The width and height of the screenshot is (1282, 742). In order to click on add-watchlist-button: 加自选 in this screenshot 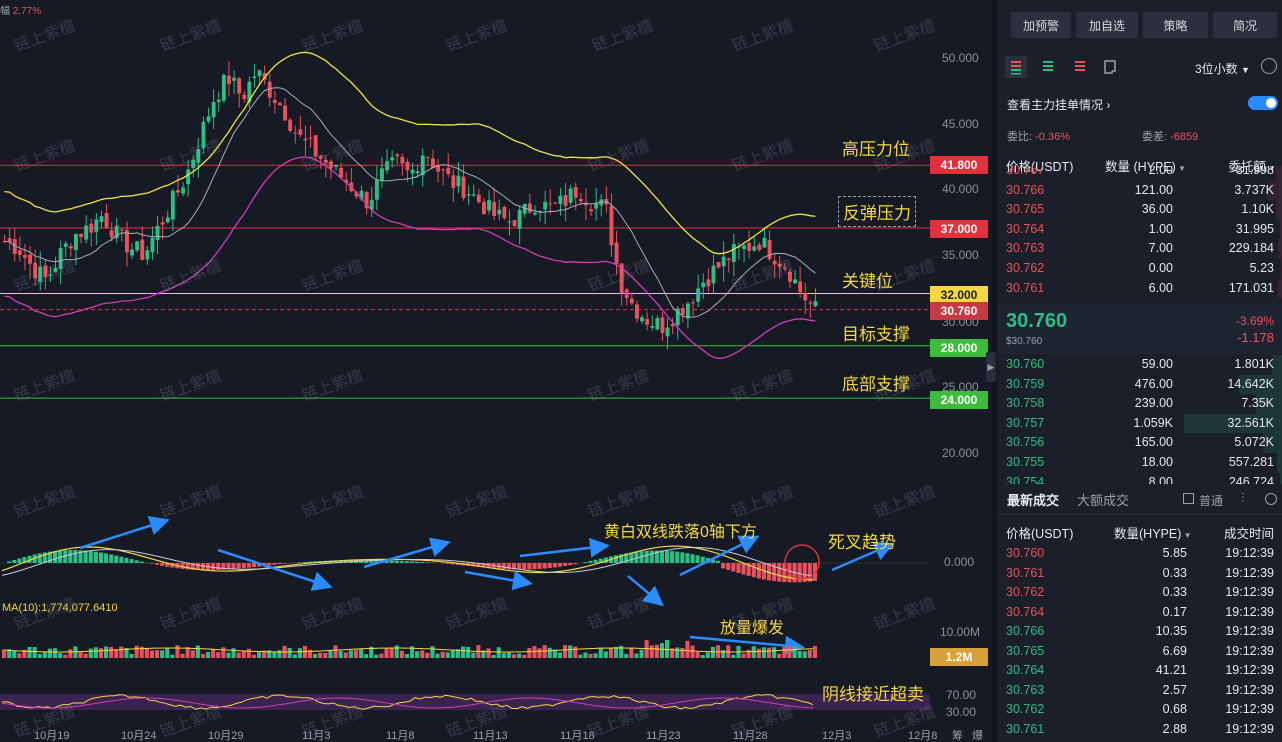, I will do `click(1107, 25)`.